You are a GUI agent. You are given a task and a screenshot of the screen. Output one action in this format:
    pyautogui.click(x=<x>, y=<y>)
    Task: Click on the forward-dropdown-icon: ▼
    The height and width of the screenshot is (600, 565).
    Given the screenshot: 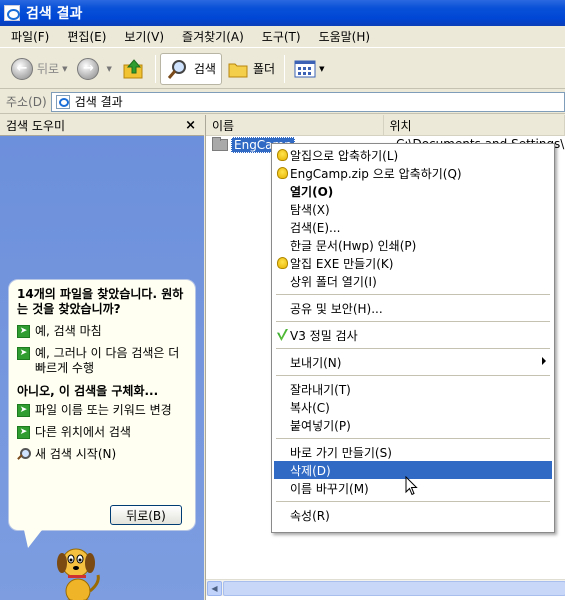 What is the action you would take?
    pyautogui.click(x=108, y=69)
    